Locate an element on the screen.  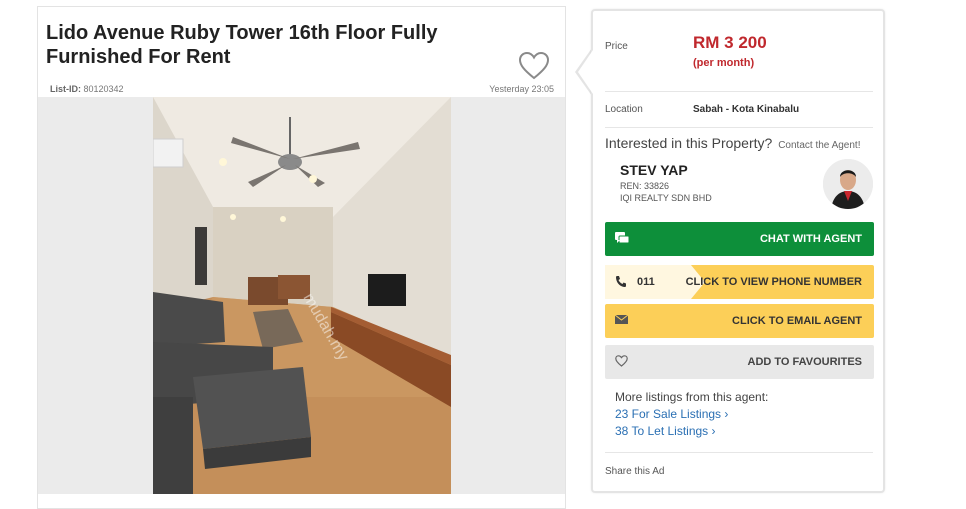
location-label: Location is located at coordinates (624, 109).